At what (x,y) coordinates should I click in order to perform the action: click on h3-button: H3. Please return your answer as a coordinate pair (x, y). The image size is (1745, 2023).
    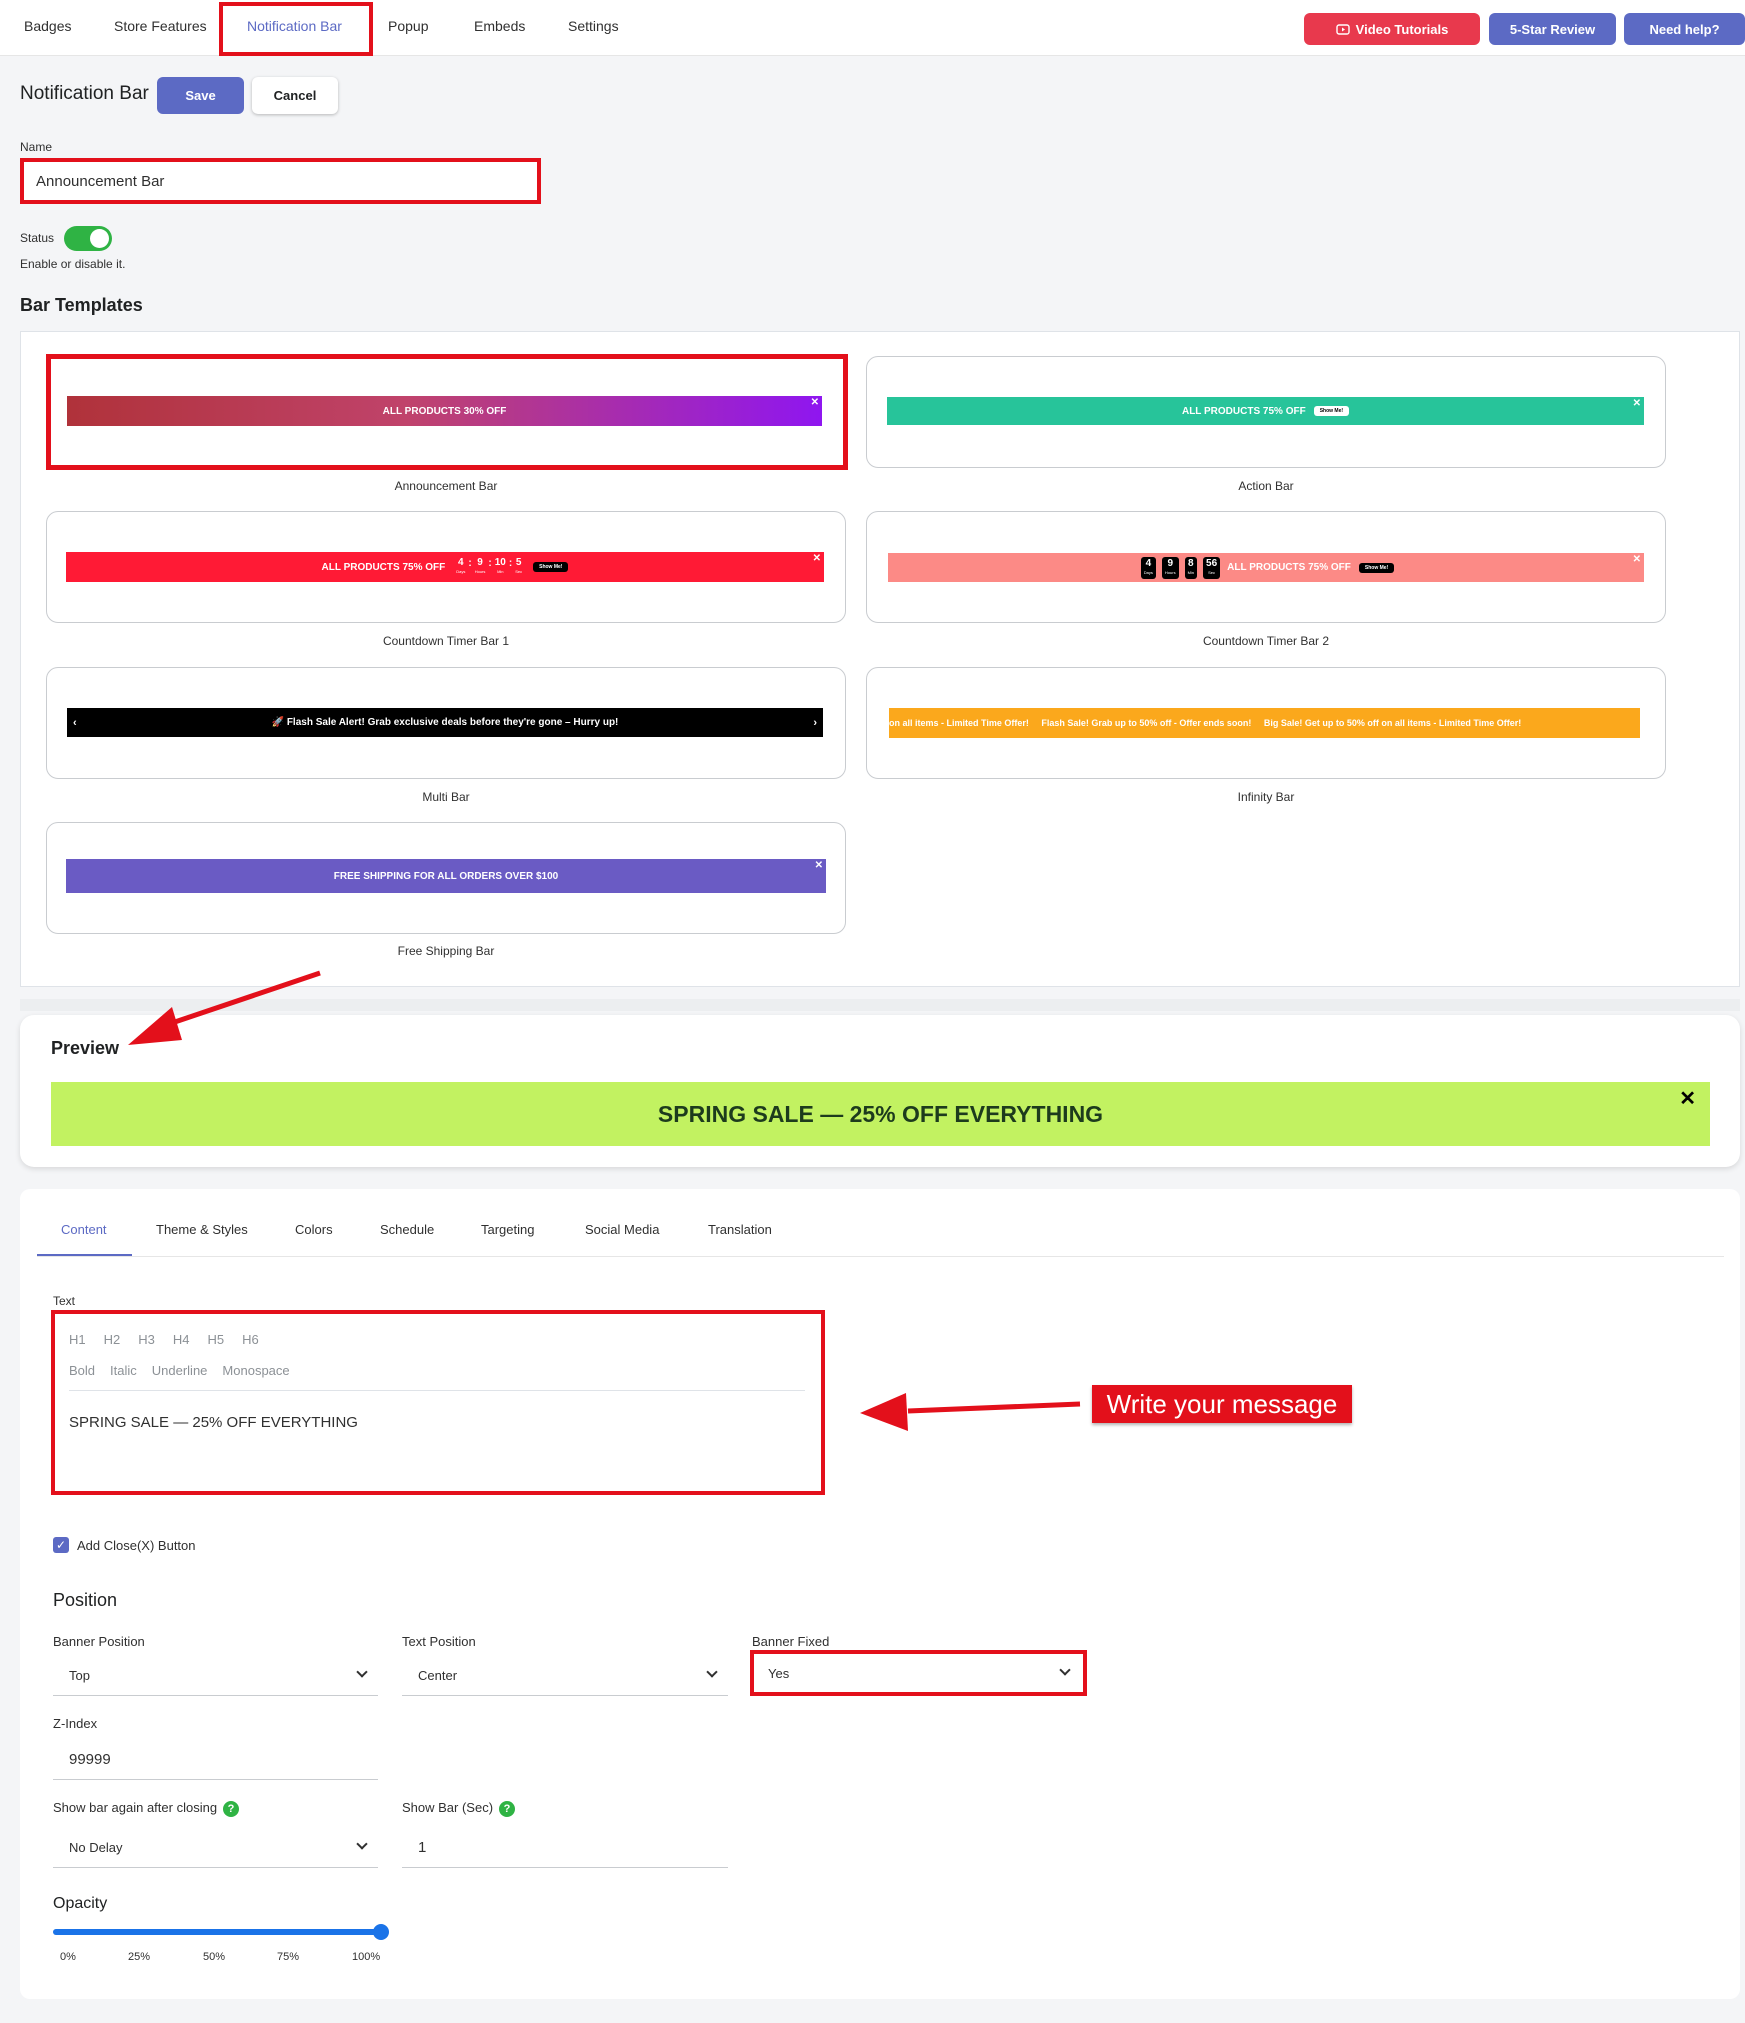
    Looking at the image, I should click on (146, 1339).